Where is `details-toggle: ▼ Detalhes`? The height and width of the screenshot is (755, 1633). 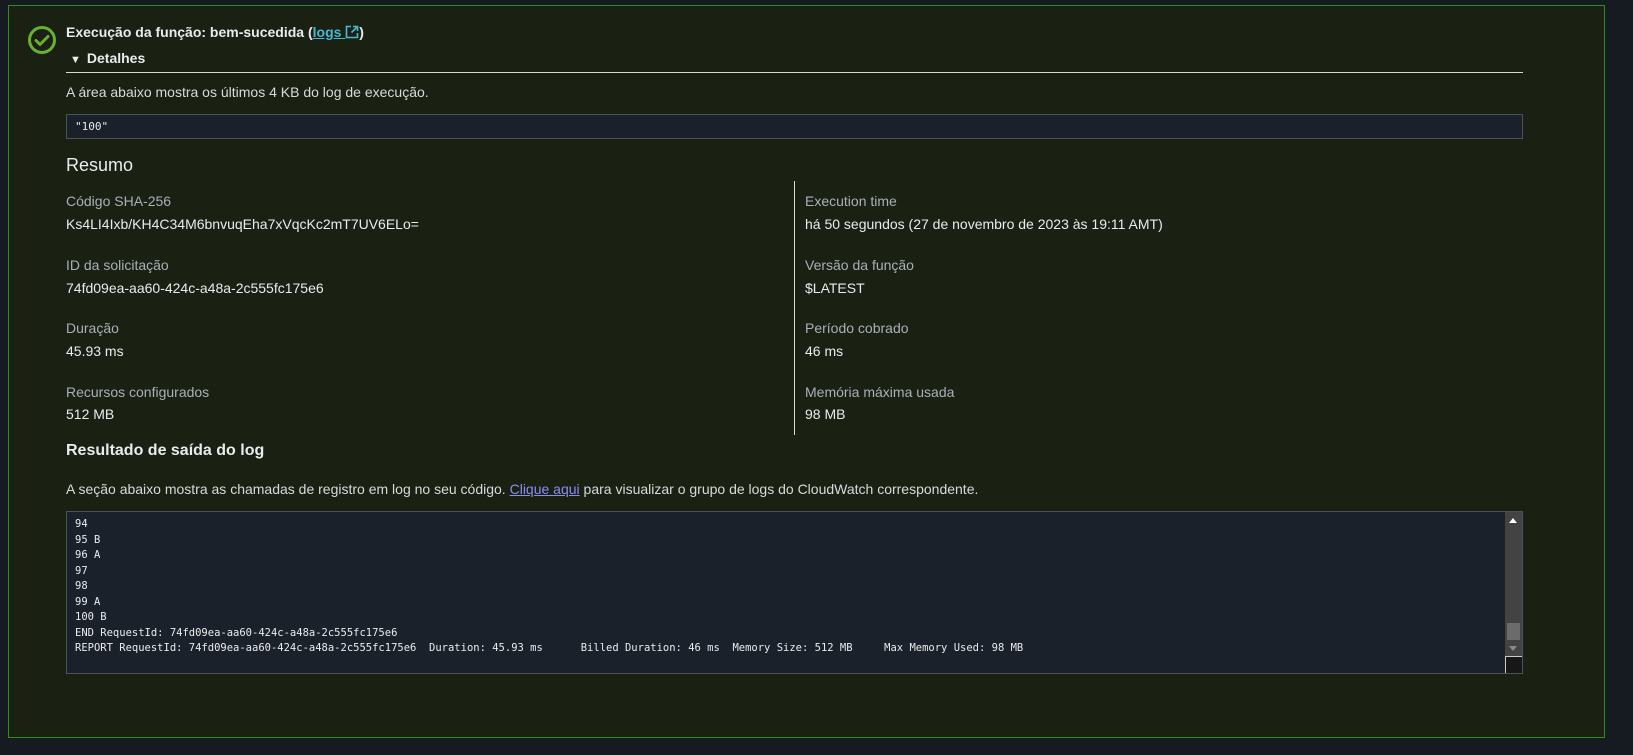 details-toggle: ▼ Detalhes is located at coordinates (107, 58).